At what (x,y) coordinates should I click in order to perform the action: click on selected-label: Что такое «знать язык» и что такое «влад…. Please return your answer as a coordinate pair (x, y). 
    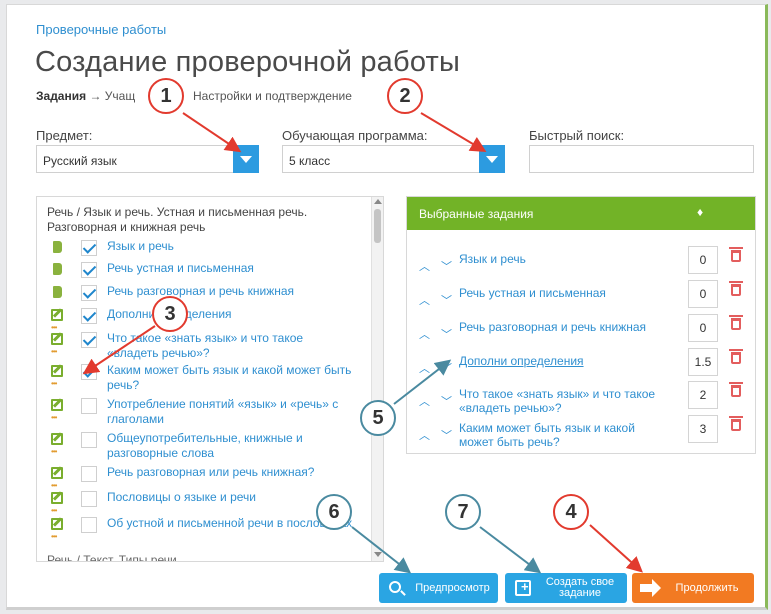
    Looking at the image, I should click on (564, 401).